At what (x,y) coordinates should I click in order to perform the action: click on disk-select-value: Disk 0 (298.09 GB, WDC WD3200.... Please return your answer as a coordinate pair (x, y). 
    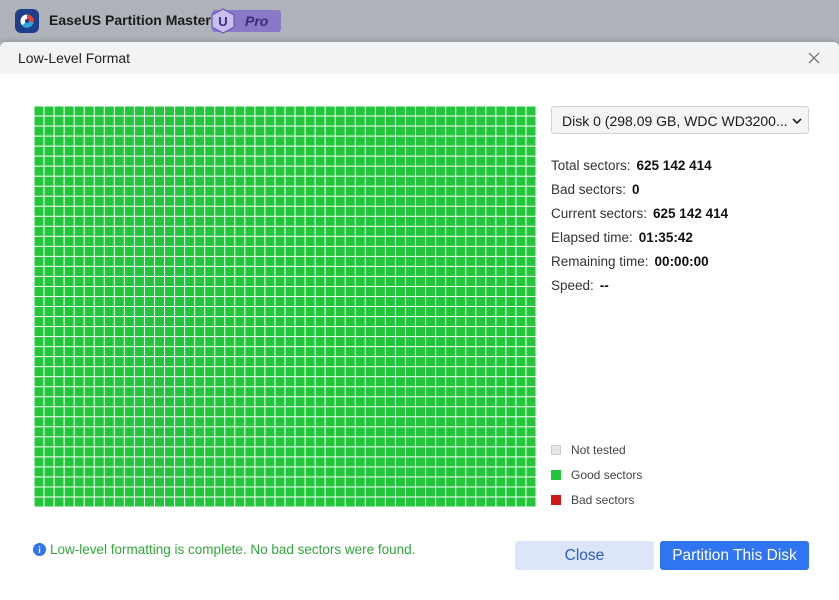
    Looking at the image, I should click on (675, 121).